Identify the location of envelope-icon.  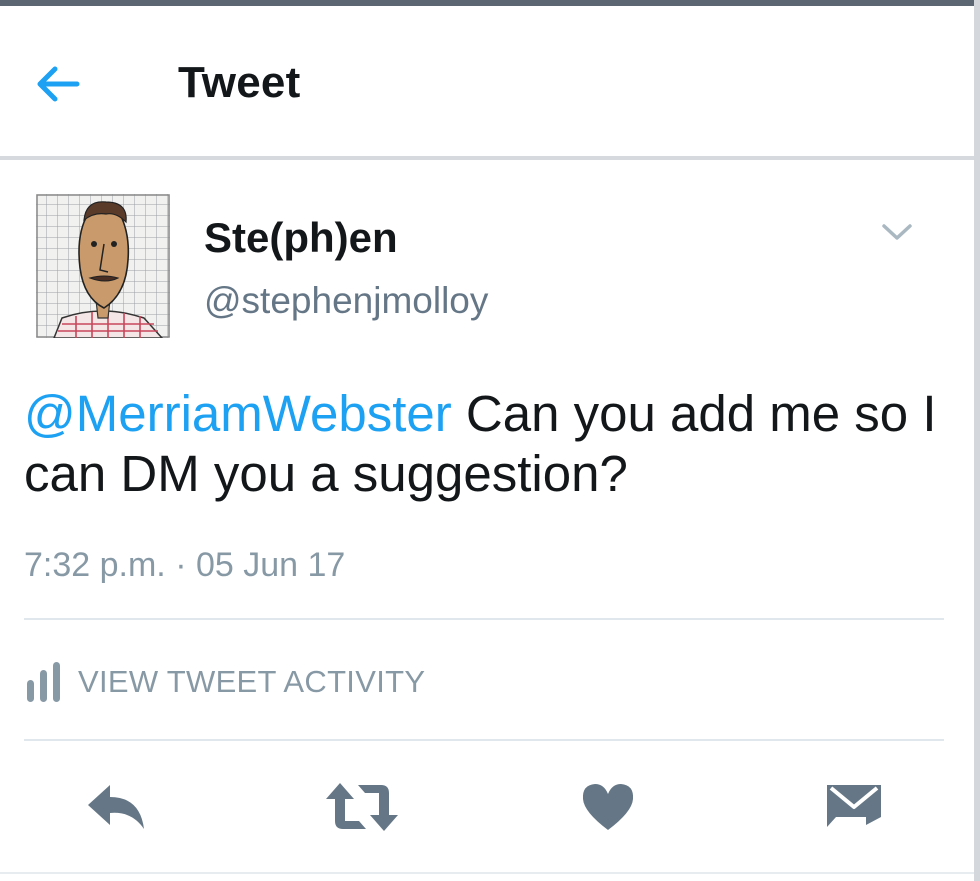
(854, 806).